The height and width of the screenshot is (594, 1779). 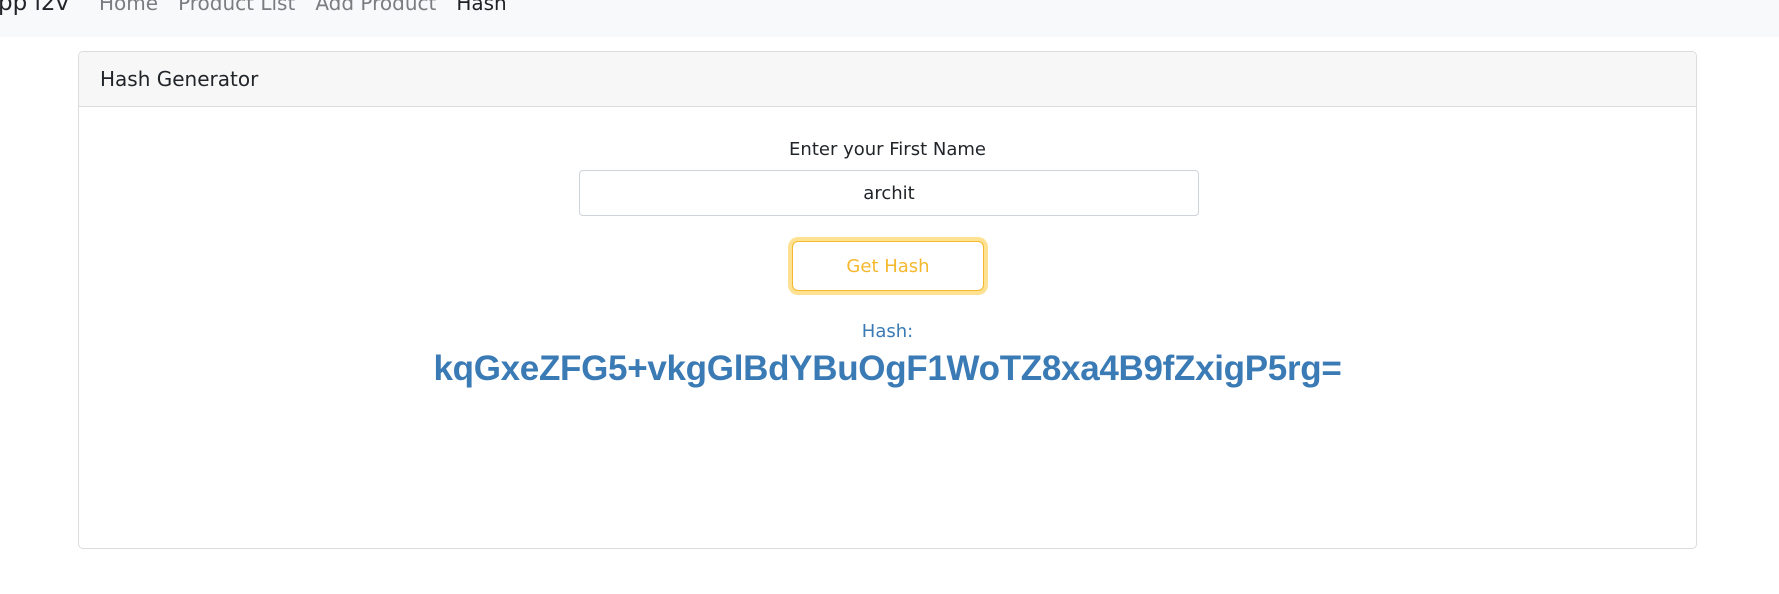 I want to click on first-name-label: Enter your First Name, so click(x=887, y=149).